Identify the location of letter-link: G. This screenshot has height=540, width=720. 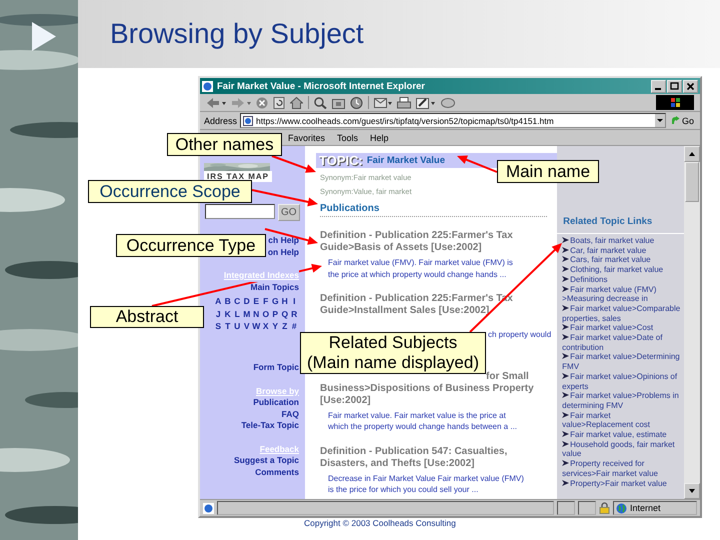
(275, 301).